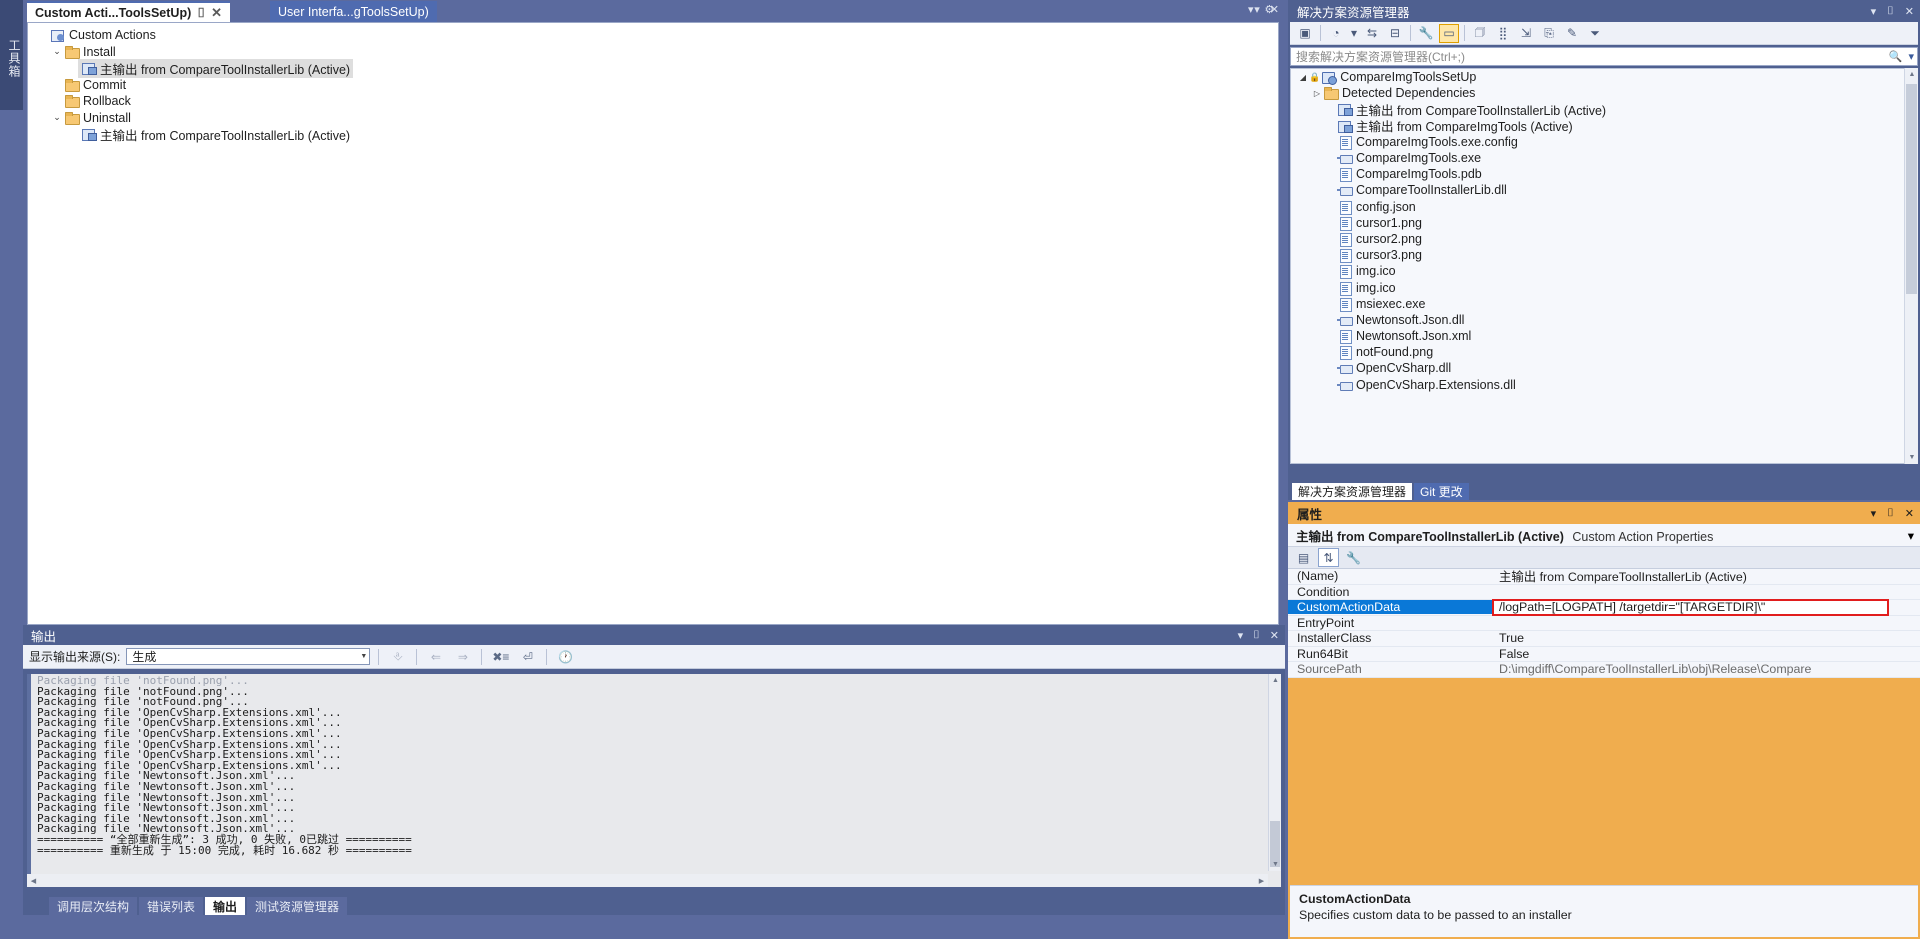  Describe the element at coordinates (128, 11) in the screenshot. I see `tab-custom-actions: Custom Acti...ToolsSetUp) ⌷ ✕` at that location.